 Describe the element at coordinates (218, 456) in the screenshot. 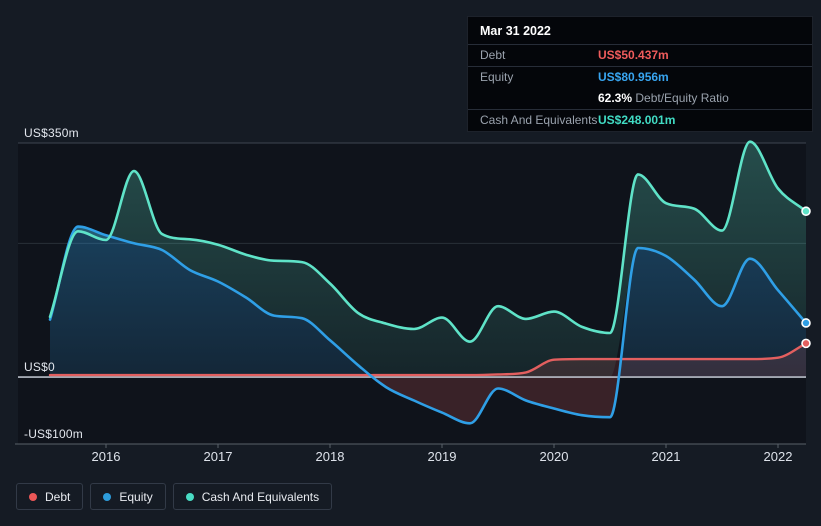

I see `x-axis-label: 2017` at that location.